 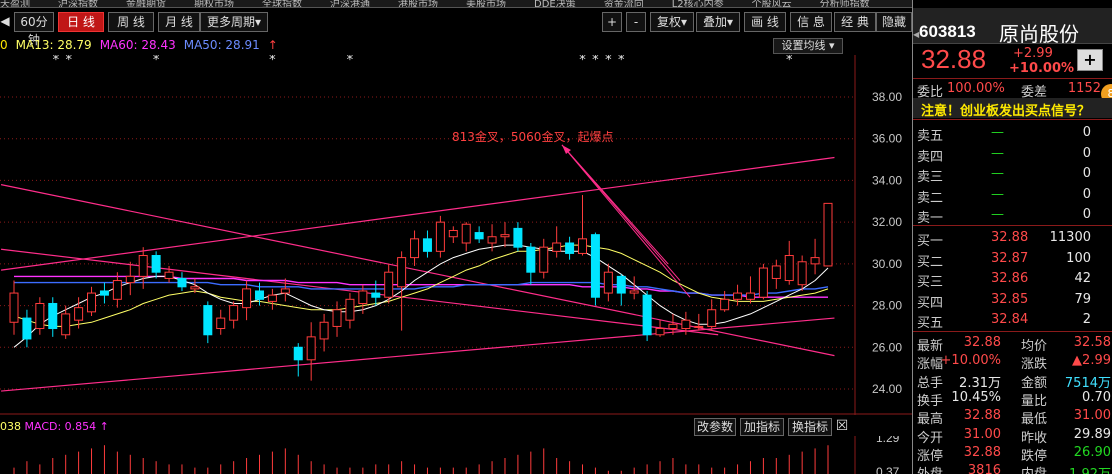 What do you see at coordinates (34, 29) in the screenshot?
I see `period-60min-button: 60分钟` at bounding box center [34, 29].